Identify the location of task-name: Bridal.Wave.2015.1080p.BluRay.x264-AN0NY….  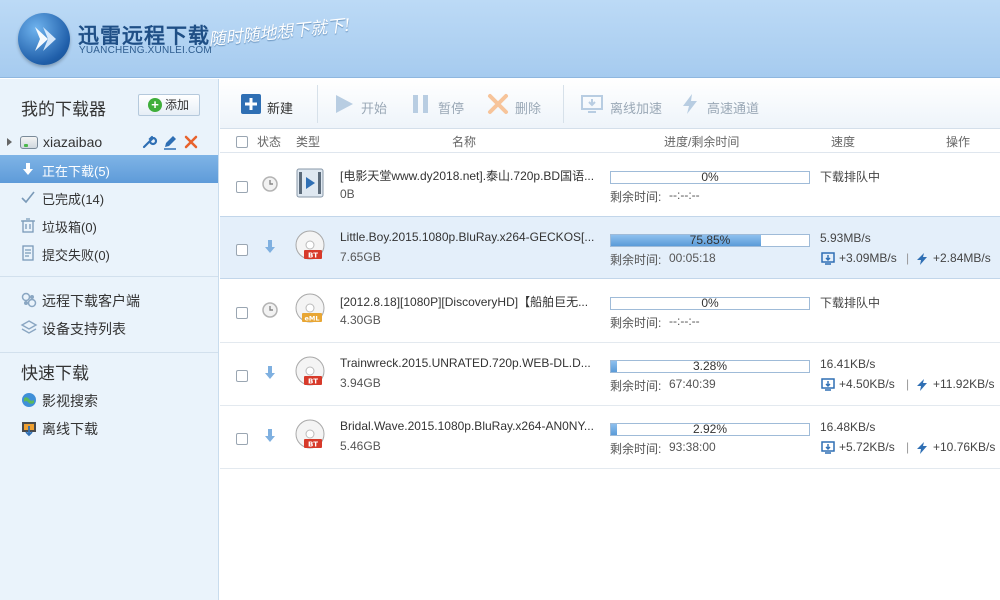
(467, 426).